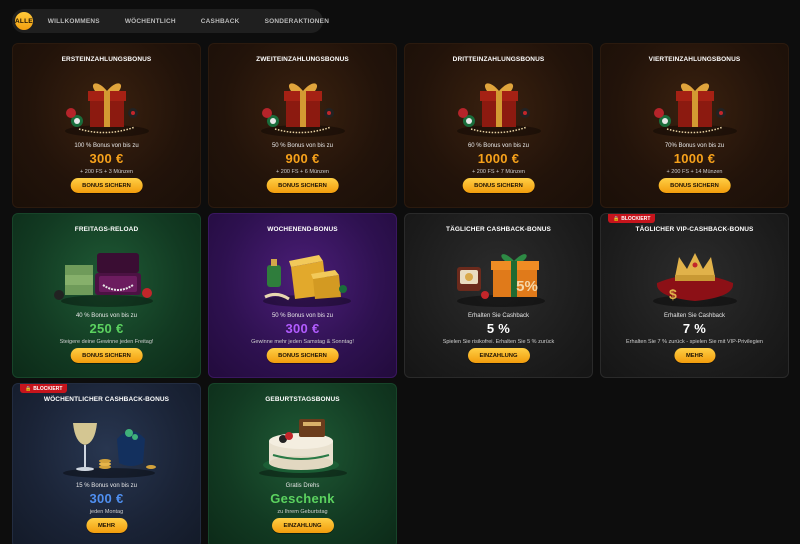  I want to click on card-title: ZWEITEINZAHLUNGSBONUS, so click(302, 59).